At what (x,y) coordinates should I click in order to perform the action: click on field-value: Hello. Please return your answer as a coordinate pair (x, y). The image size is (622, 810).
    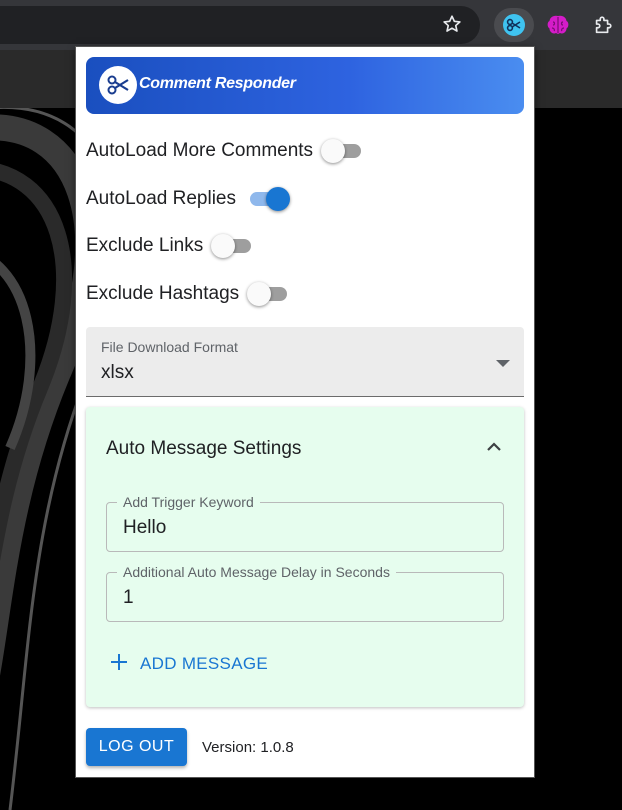
    Looking at the image, I should click on (144, 528).